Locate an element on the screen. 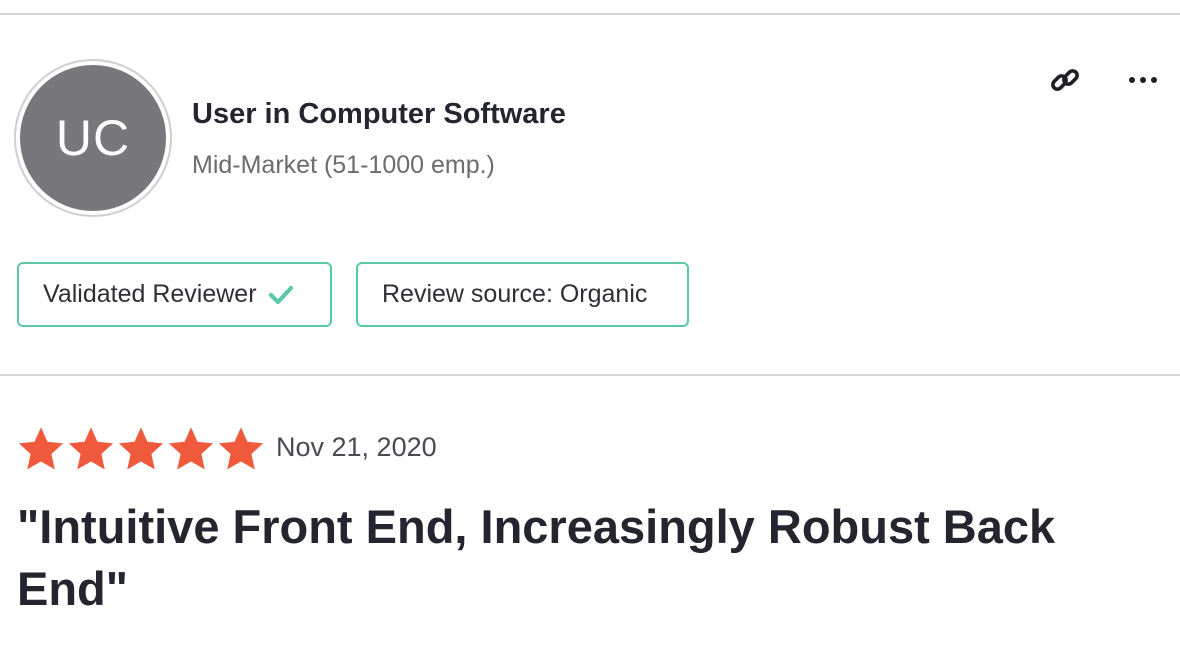 This screenshot has height=664, width=1180. validated-reviewer-badge: Validated Reviewer is located at coordinates (174, 294).